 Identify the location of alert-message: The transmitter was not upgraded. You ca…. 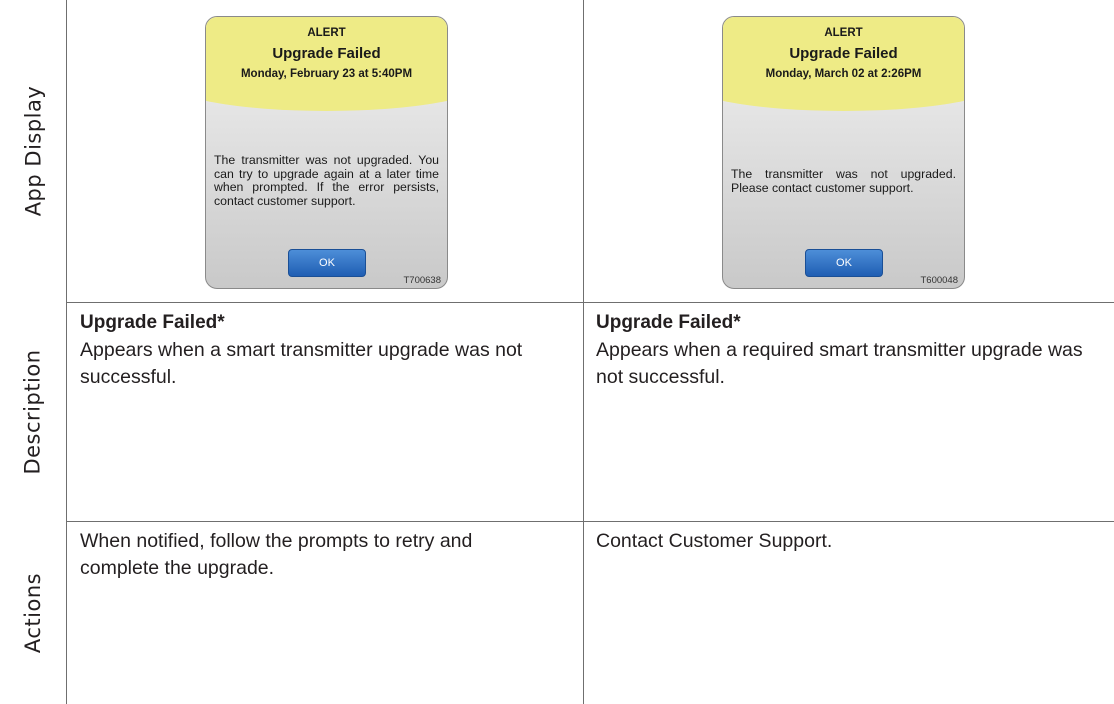
(326, 180).